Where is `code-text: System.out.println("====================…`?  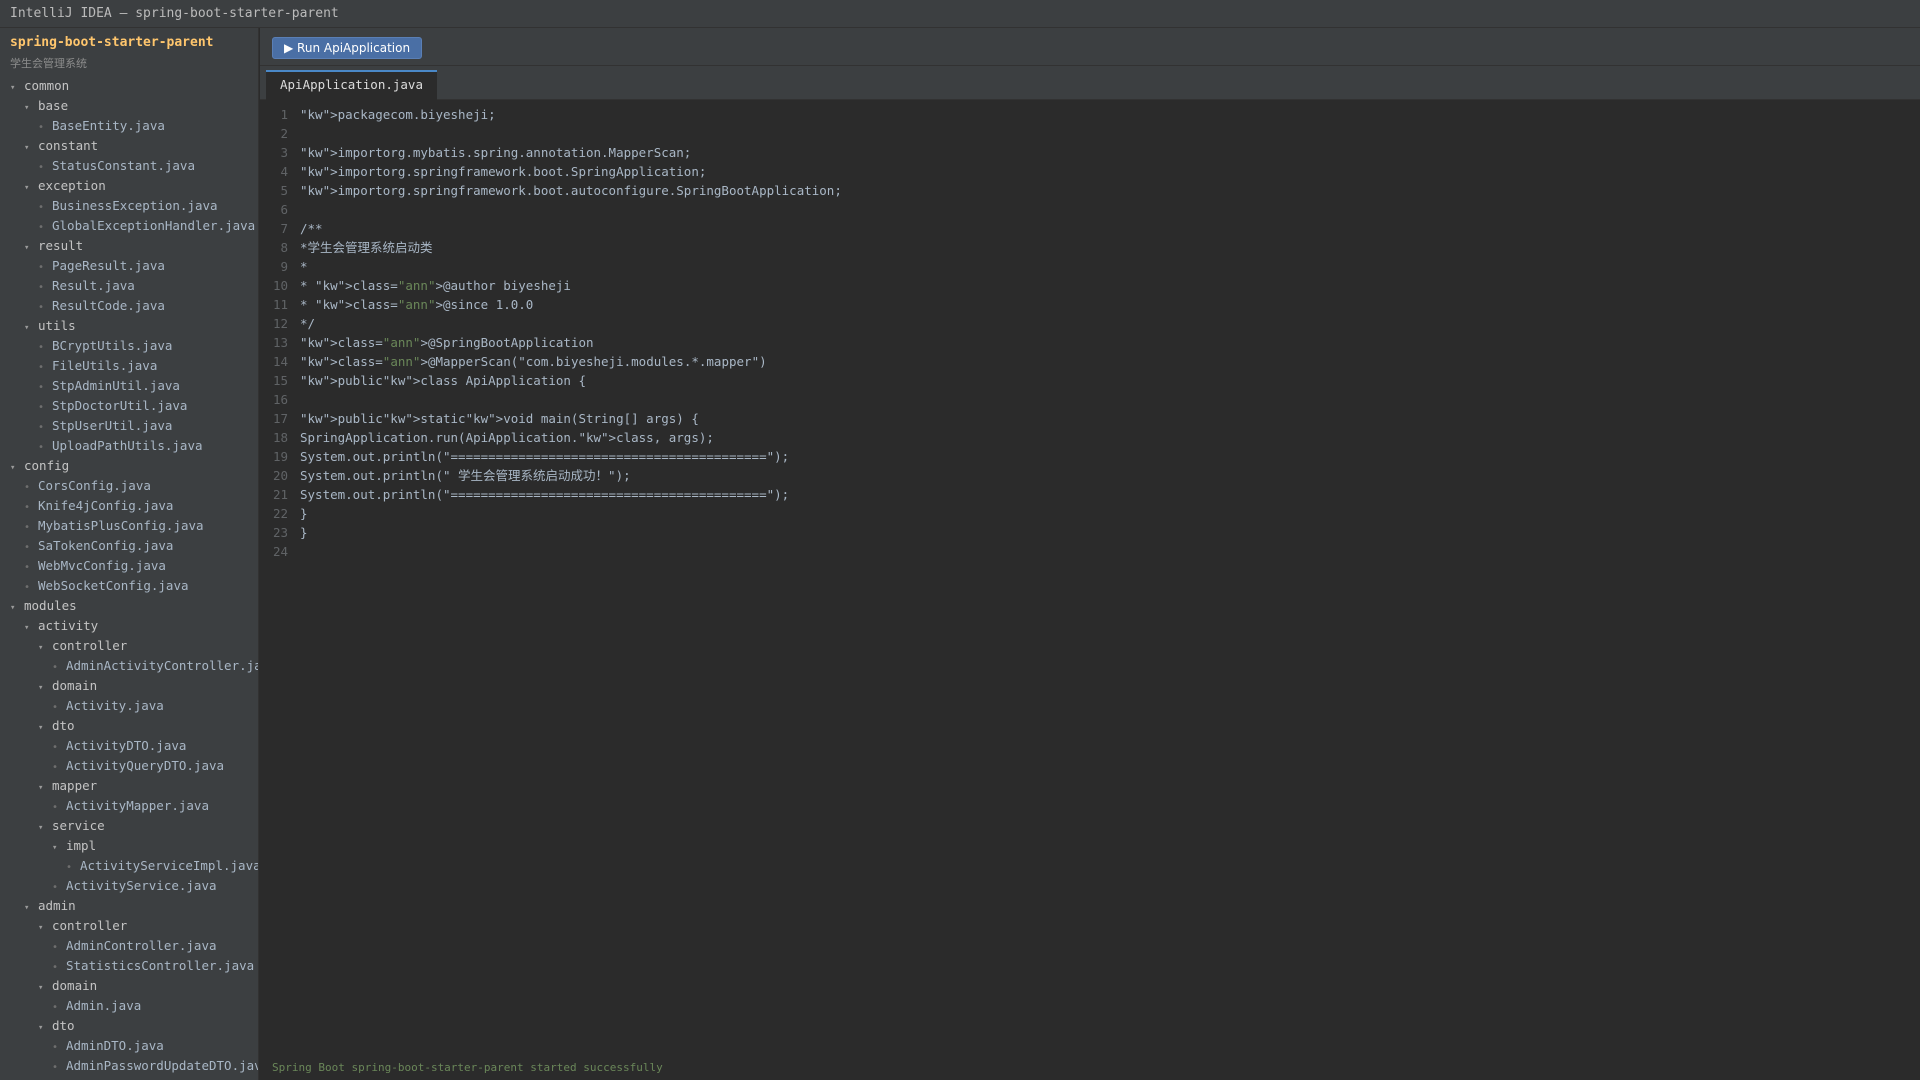 code-text: System.out.println("====================… is located at coordinates (545, 494).